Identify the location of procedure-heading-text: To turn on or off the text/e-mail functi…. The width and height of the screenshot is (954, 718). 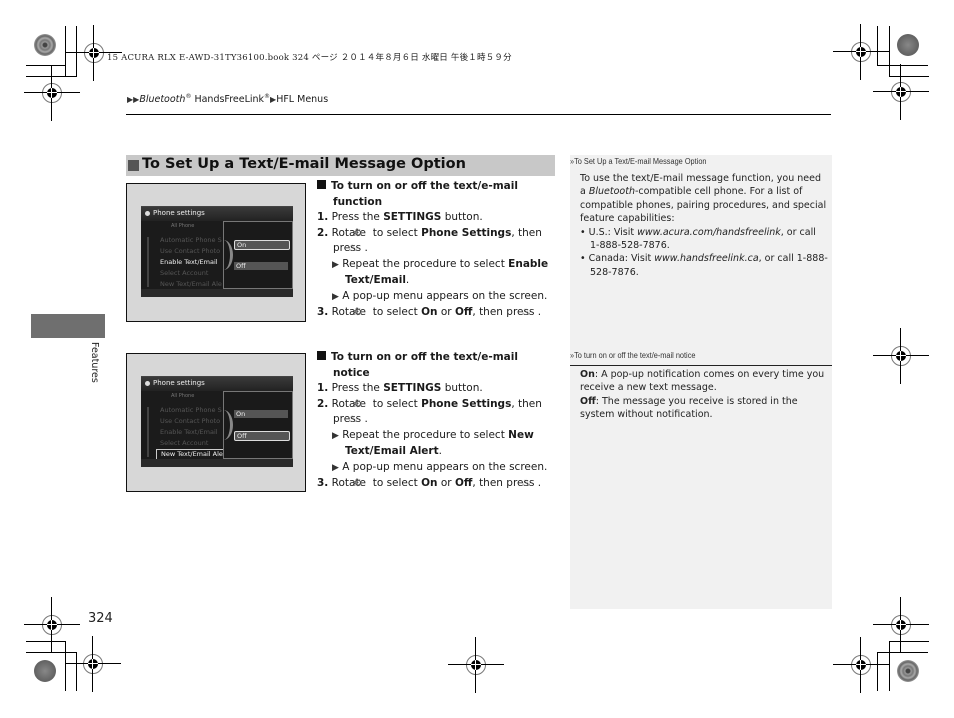
(424, 194).